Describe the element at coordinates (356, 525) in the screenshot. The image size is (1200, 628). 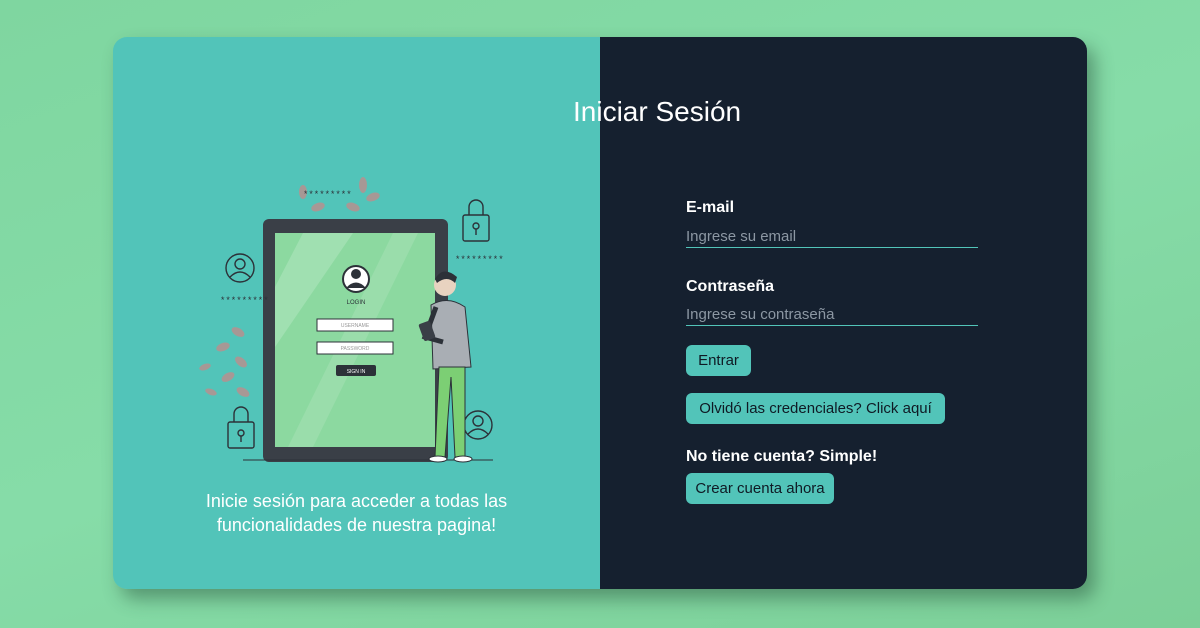
I see `caption-line-2: funcionalidades de nuestra pagina!` at that location.